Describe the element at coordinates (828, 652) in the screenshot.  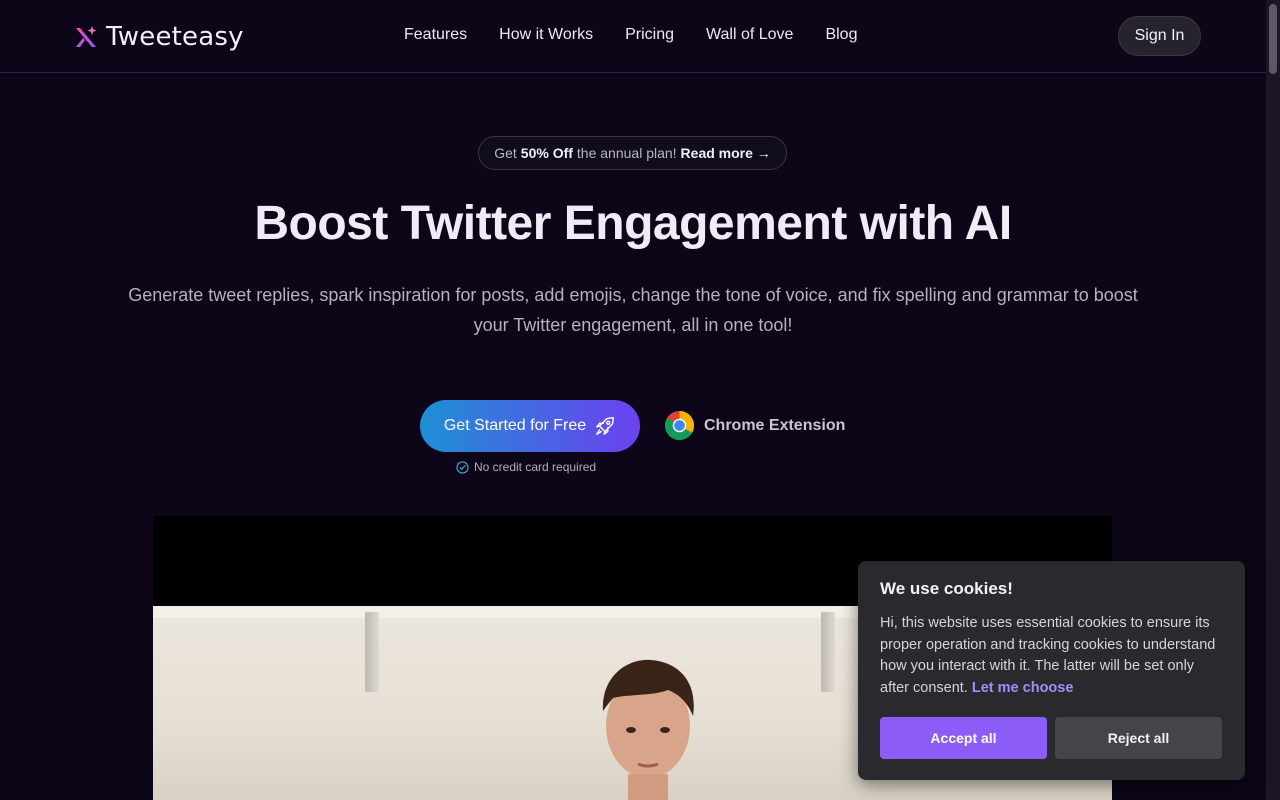
I see `video-bracket-right` at that location.